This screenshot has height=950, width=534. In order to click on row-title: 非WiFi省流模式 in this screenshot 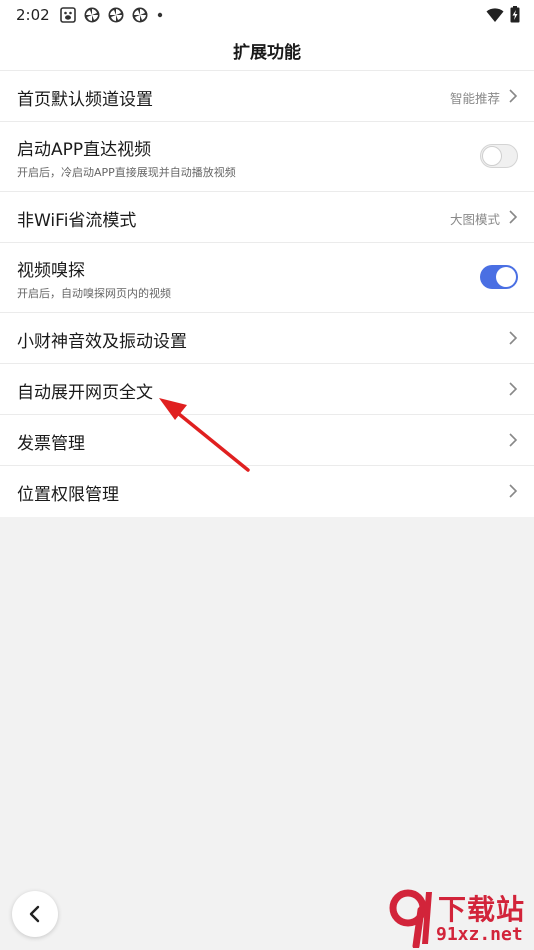, I will do `click(77, 221)`.